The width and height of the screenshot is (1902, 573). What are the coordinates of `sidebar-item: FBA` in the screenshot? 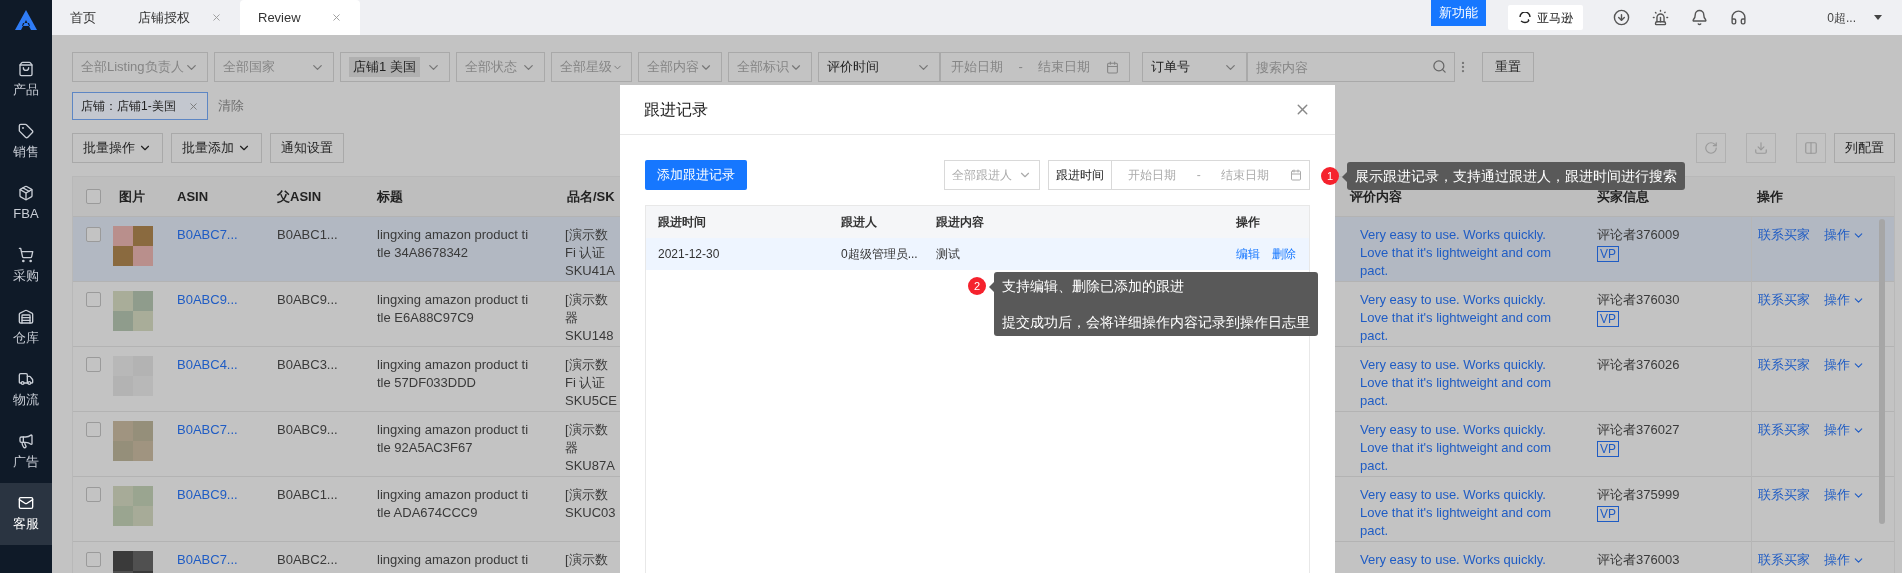 It's located at (26, 204).